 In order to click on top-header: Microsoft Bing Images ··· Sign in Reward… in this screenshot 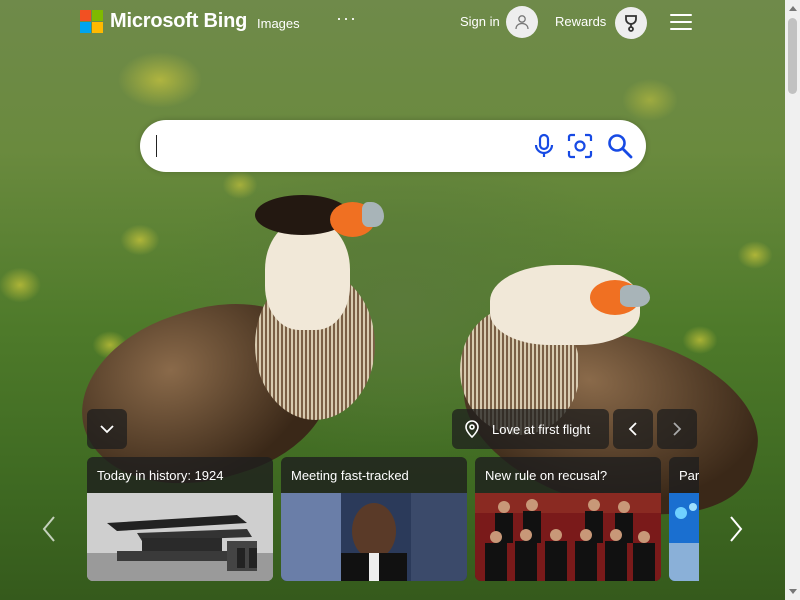, I will do `click(392, 22)`.